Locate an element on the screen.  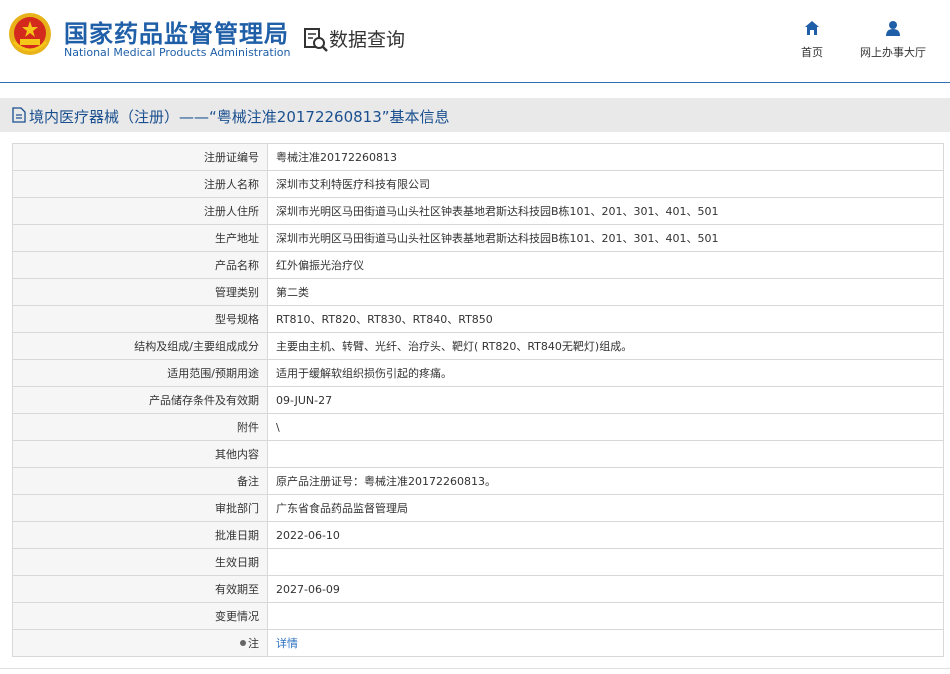
site-title-cn: 国家药品监督管理局 is located at coordinates (176, 34).